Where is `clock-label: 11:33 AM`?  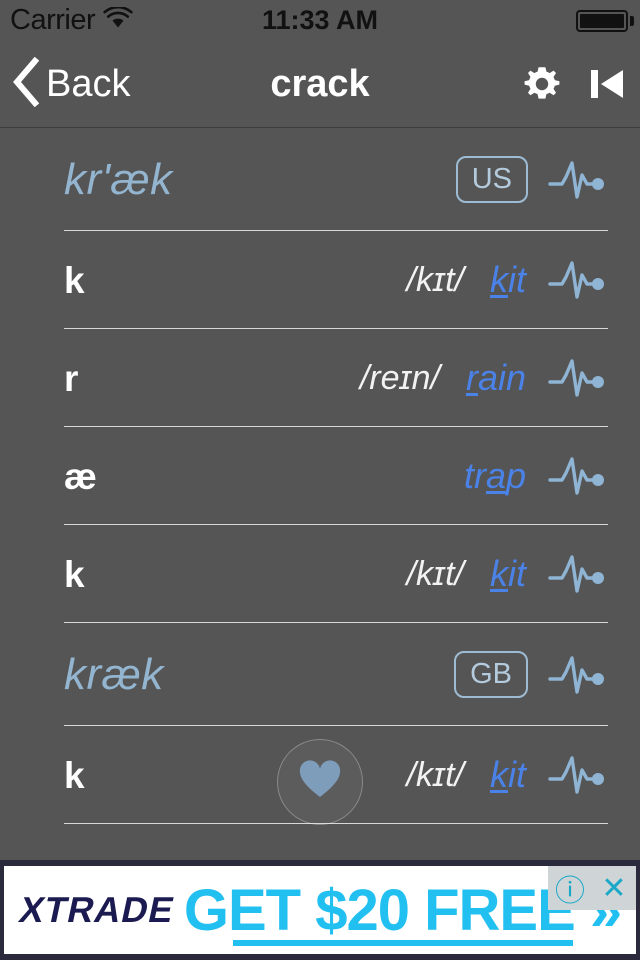 clock-label: 11:33 AM is located at coordinates (320, 20).